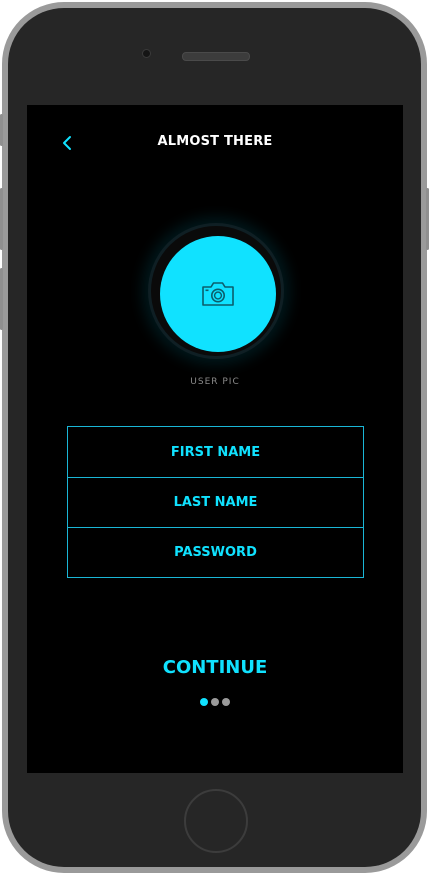 The height and width of the screenshot is (877, 431). I want to click on page-indicator, so click(215, 702).